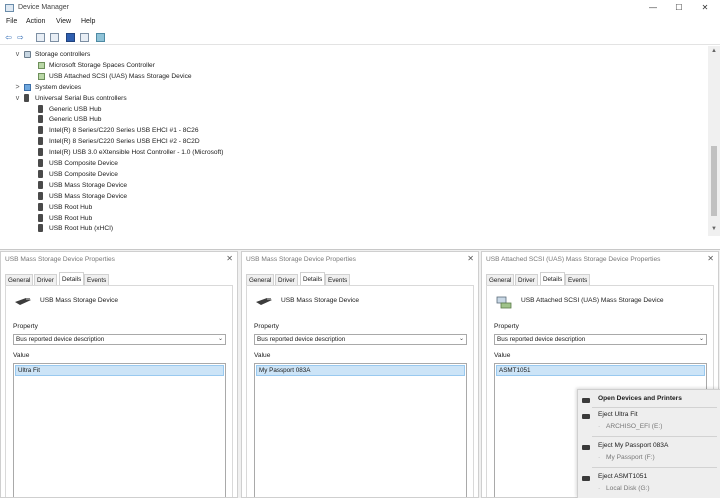 The image size is (720, 498). Describe the element at coordinates (714, 181) in the screenshot. I see `scrollbar-thumb` at that location.